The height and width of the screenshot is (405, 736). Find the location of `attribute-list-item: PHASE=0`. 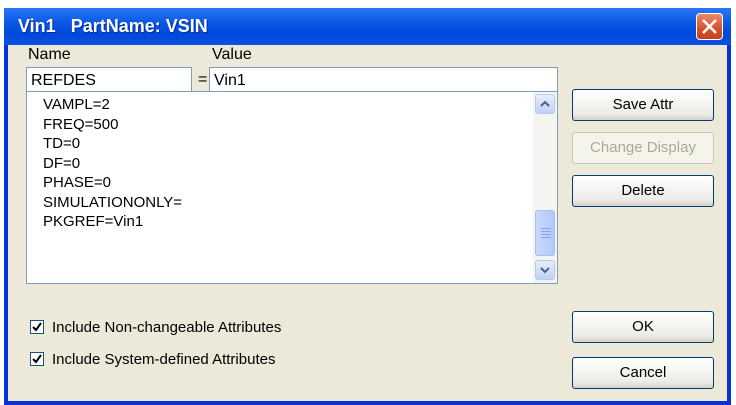

attribute-list-item: PHASE=0 is located at coordinates (112, 183).